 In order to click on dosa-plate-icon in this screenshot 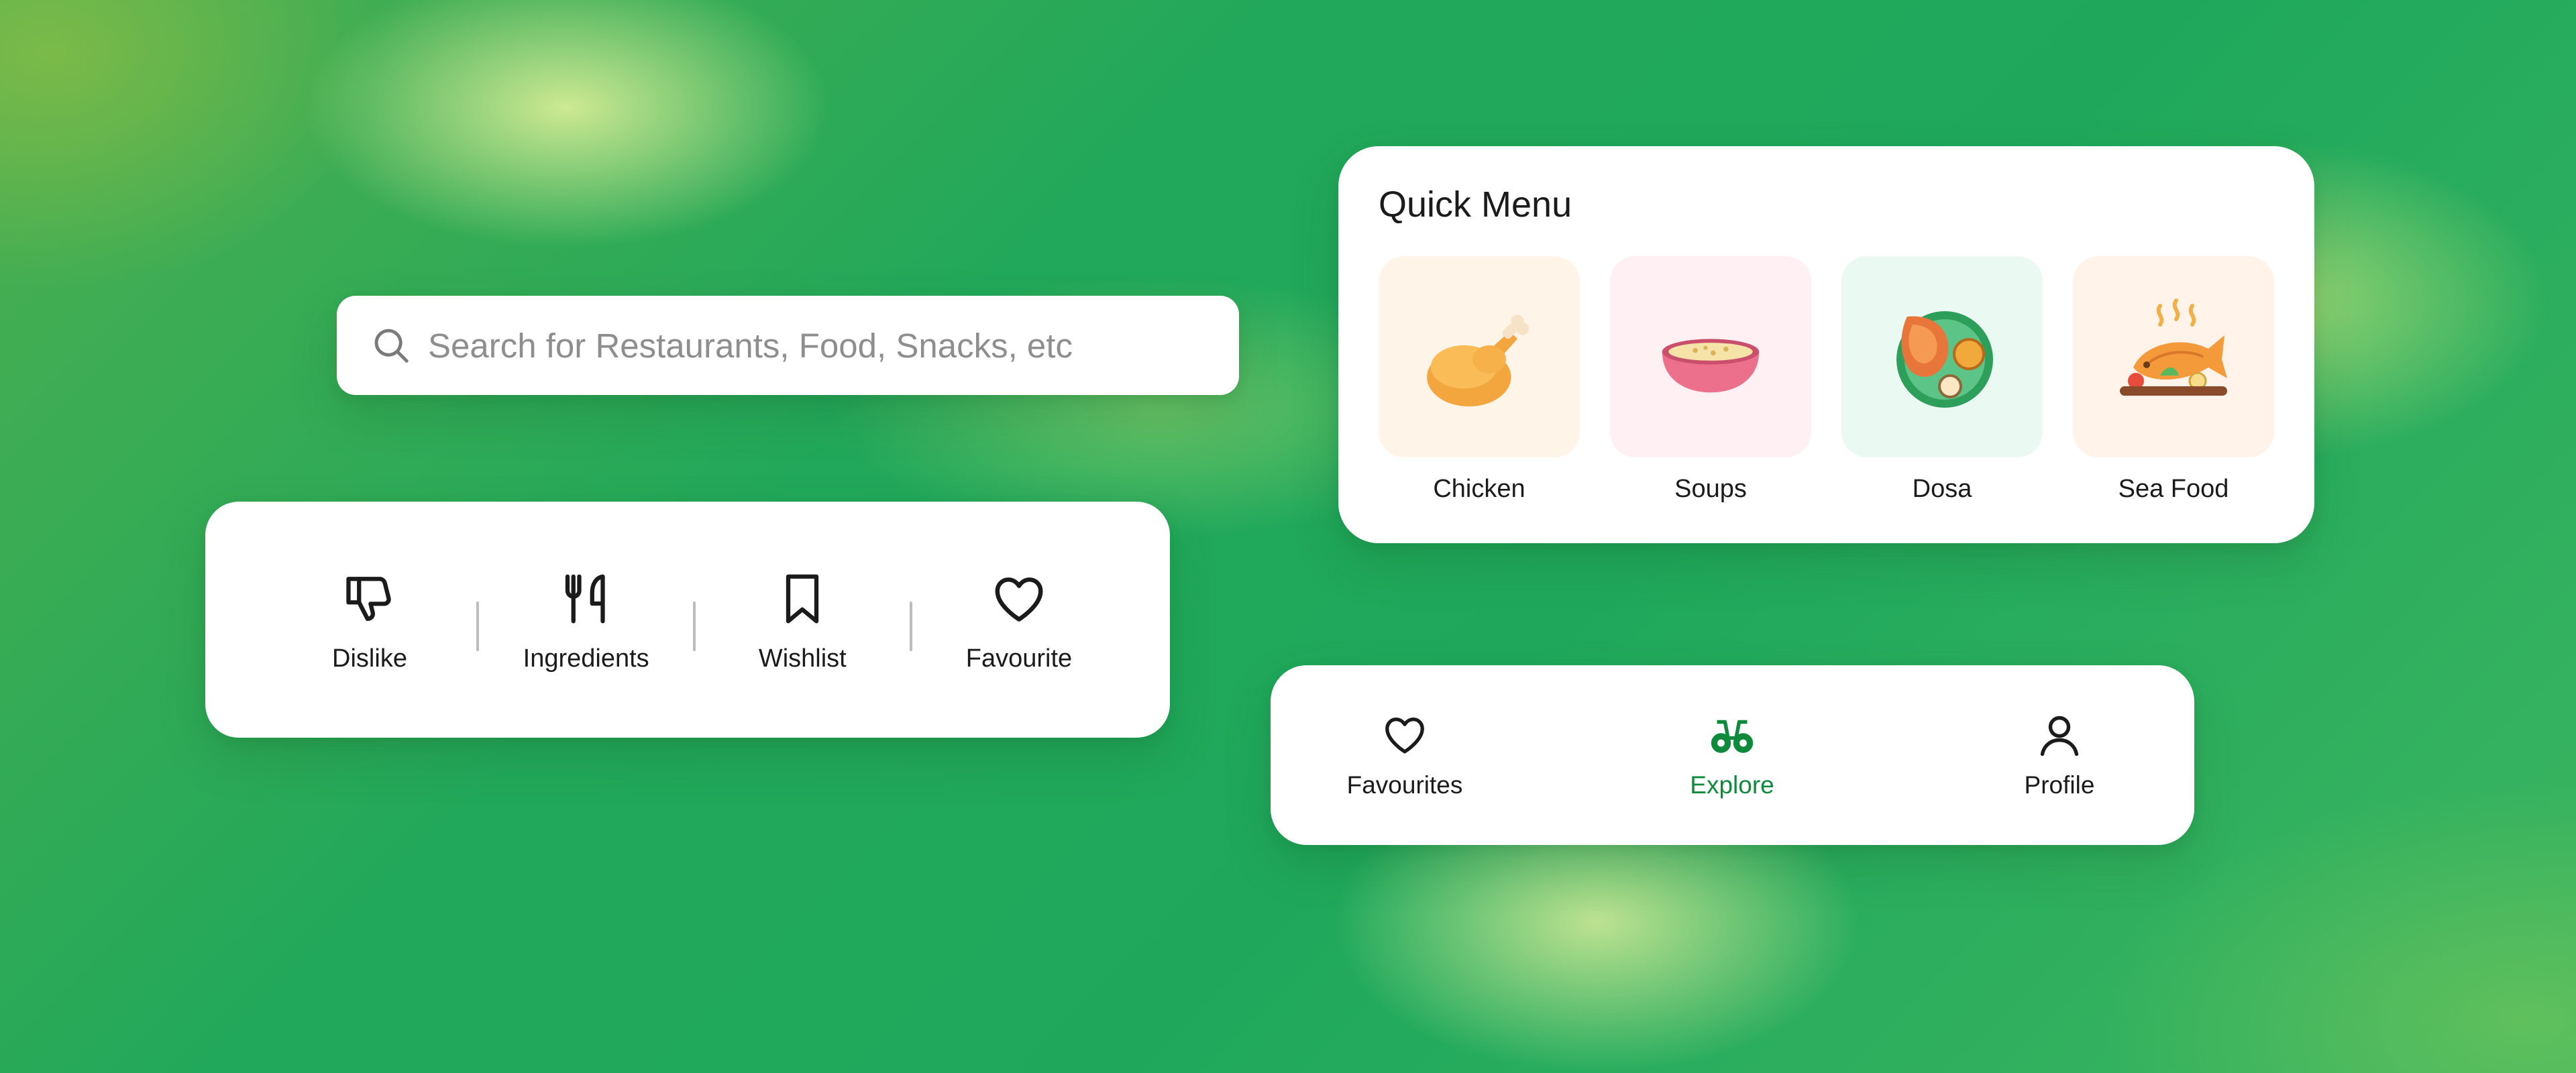, I will do `click(1942, 356)`.